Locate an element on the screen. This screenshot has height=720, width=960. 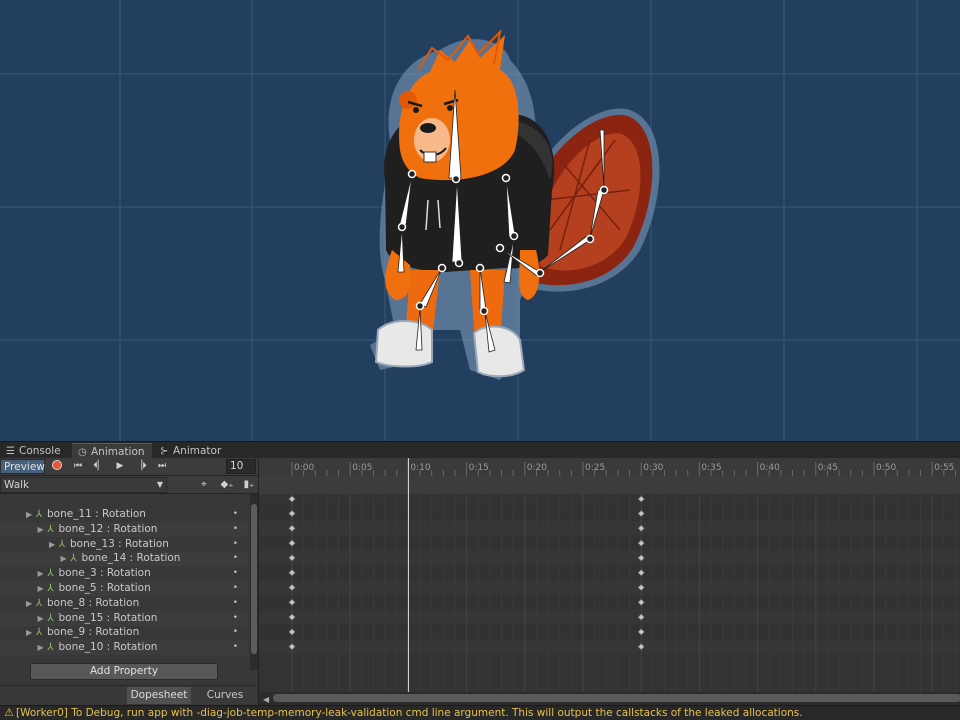
property-label: bone_13 : Rotation is located at coordinates (119, 543).